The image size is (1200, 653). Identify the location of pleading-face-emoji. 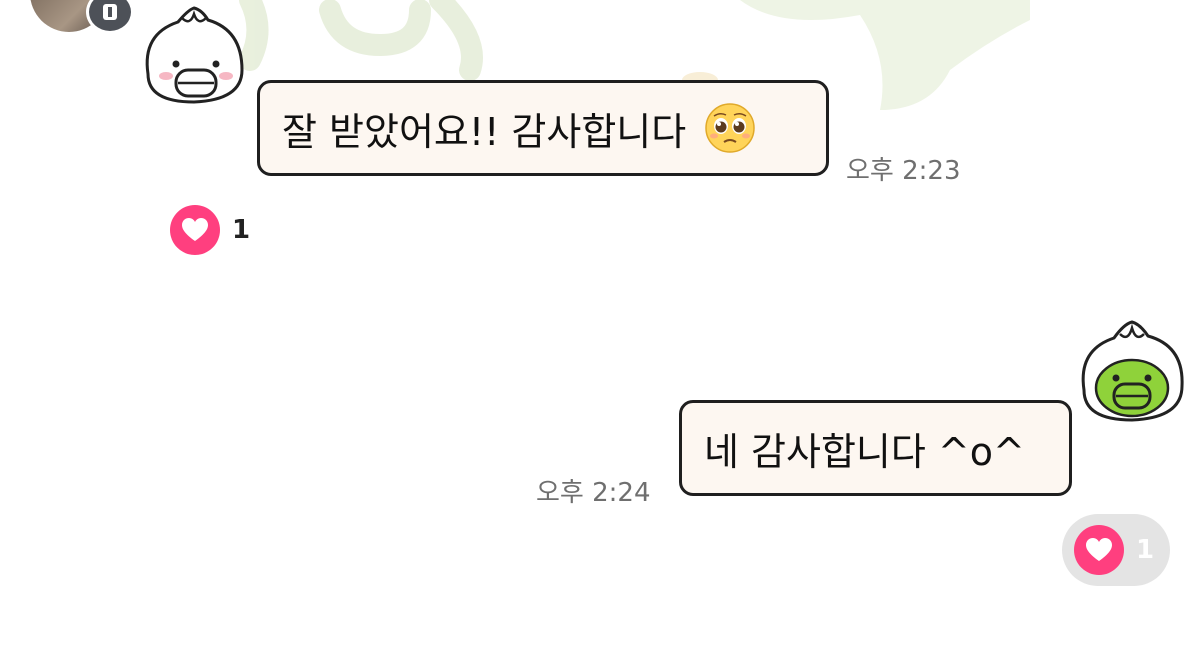
(730, 128).